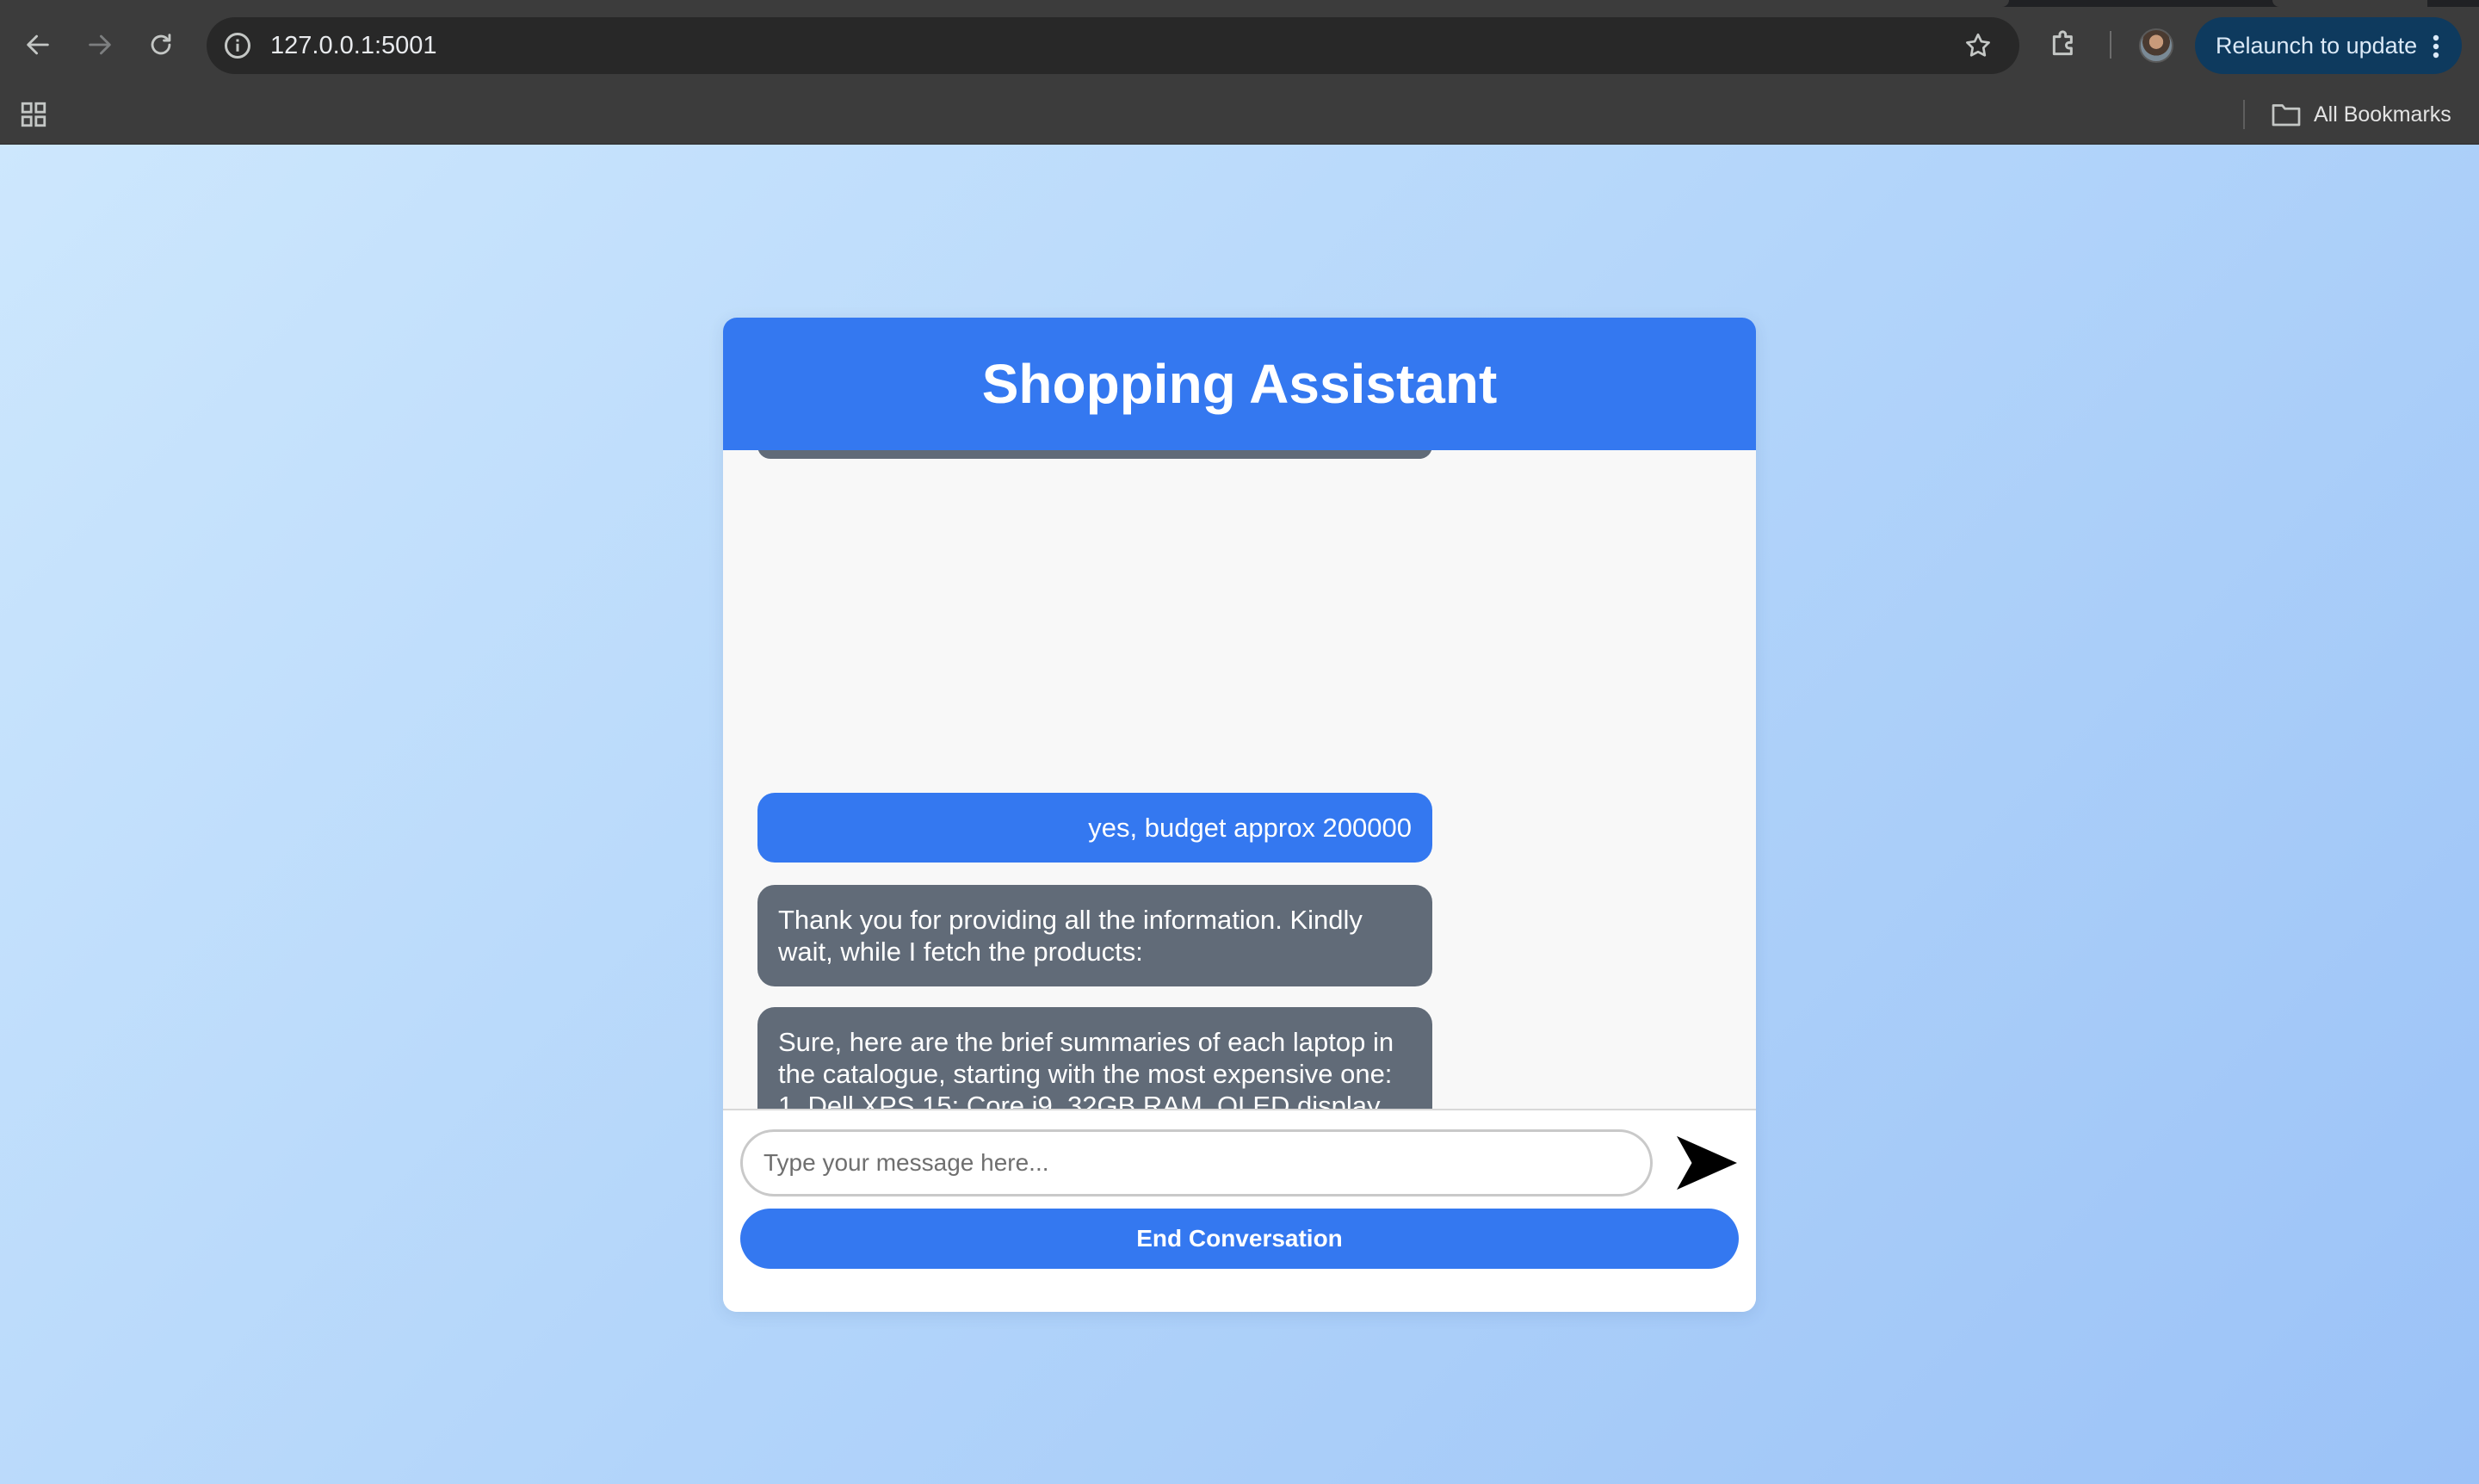  I want to click on chat-header: Shopping Assistant, so click(1239, 384).